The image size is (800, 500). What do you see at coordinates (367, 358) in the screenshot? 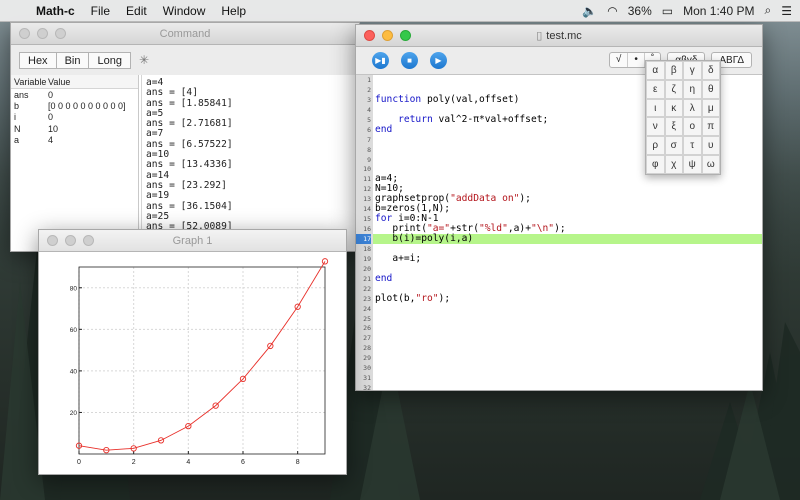
I see `line-number: 29` at bounding box center [367, 358].